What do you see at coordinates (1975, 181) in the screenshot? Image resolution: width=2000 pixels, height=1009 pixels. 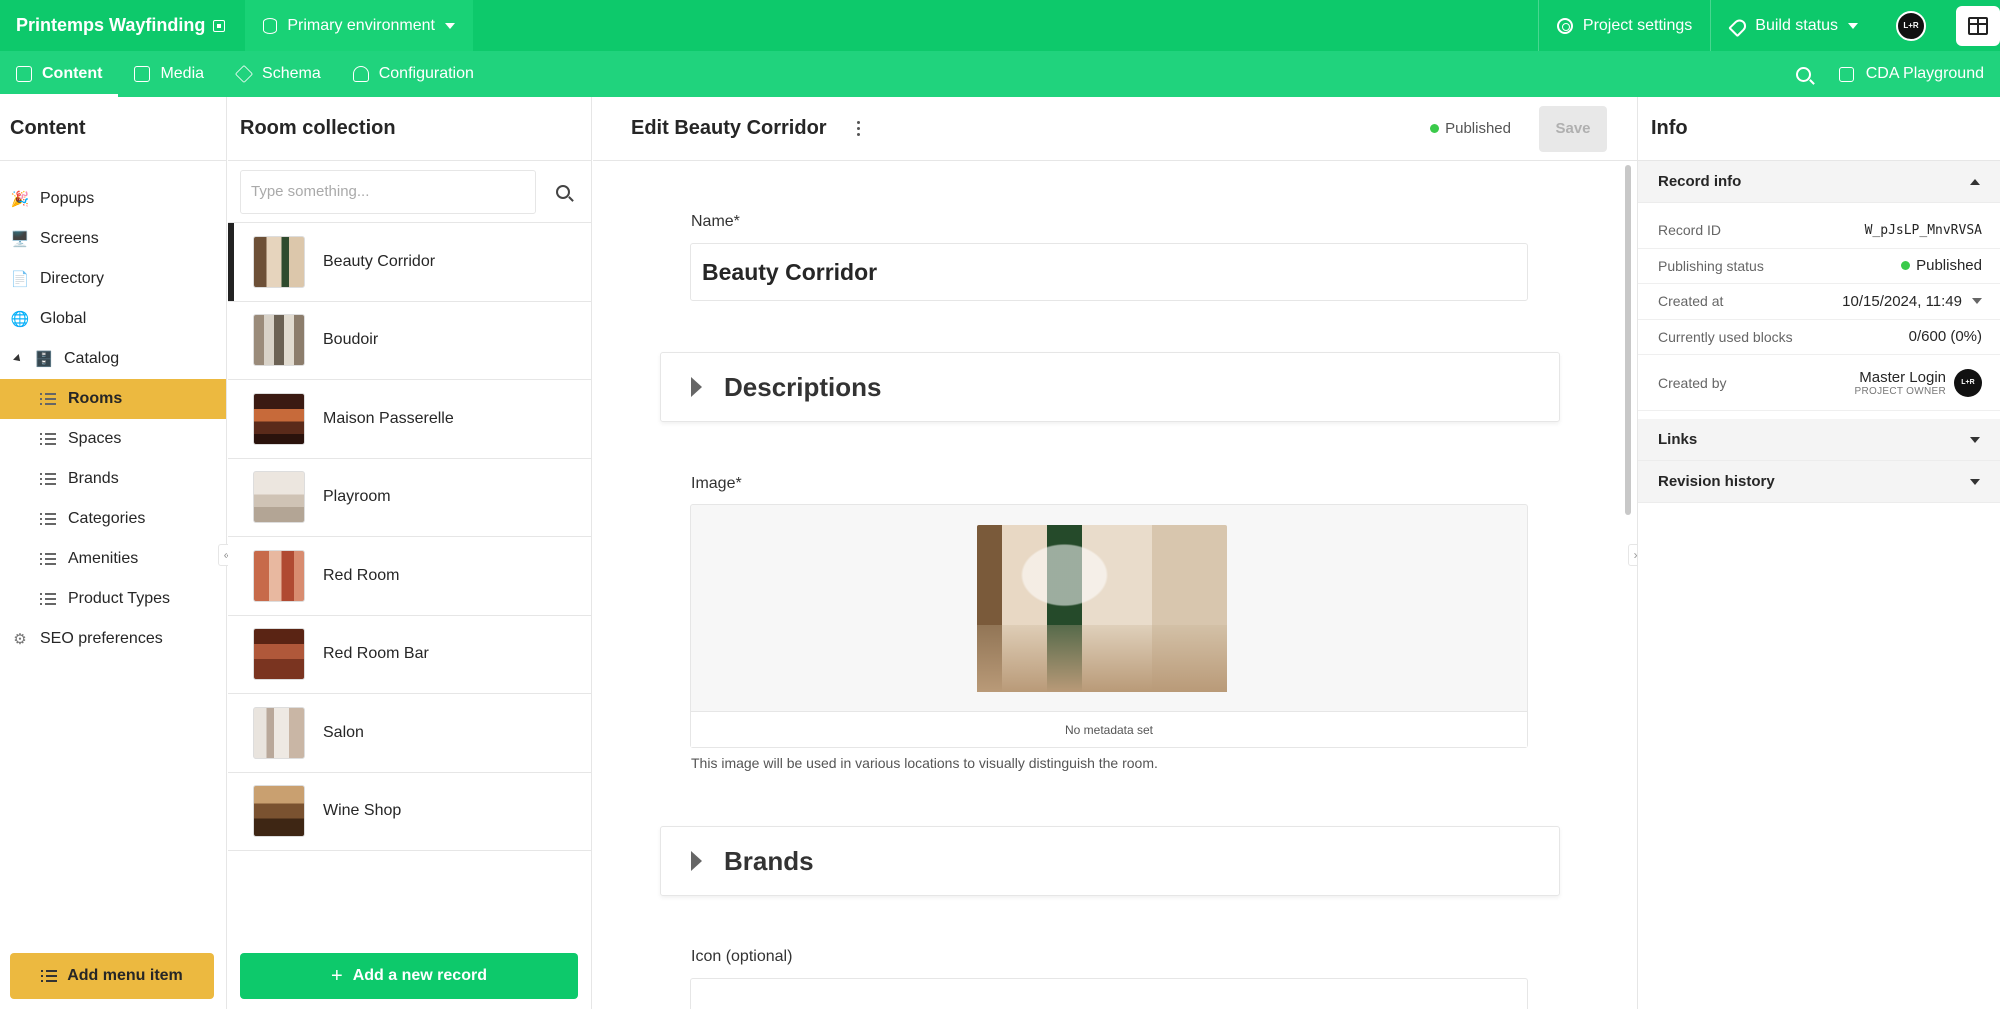 I see `chevron-up-icon` at bounding box center [1975, 181].